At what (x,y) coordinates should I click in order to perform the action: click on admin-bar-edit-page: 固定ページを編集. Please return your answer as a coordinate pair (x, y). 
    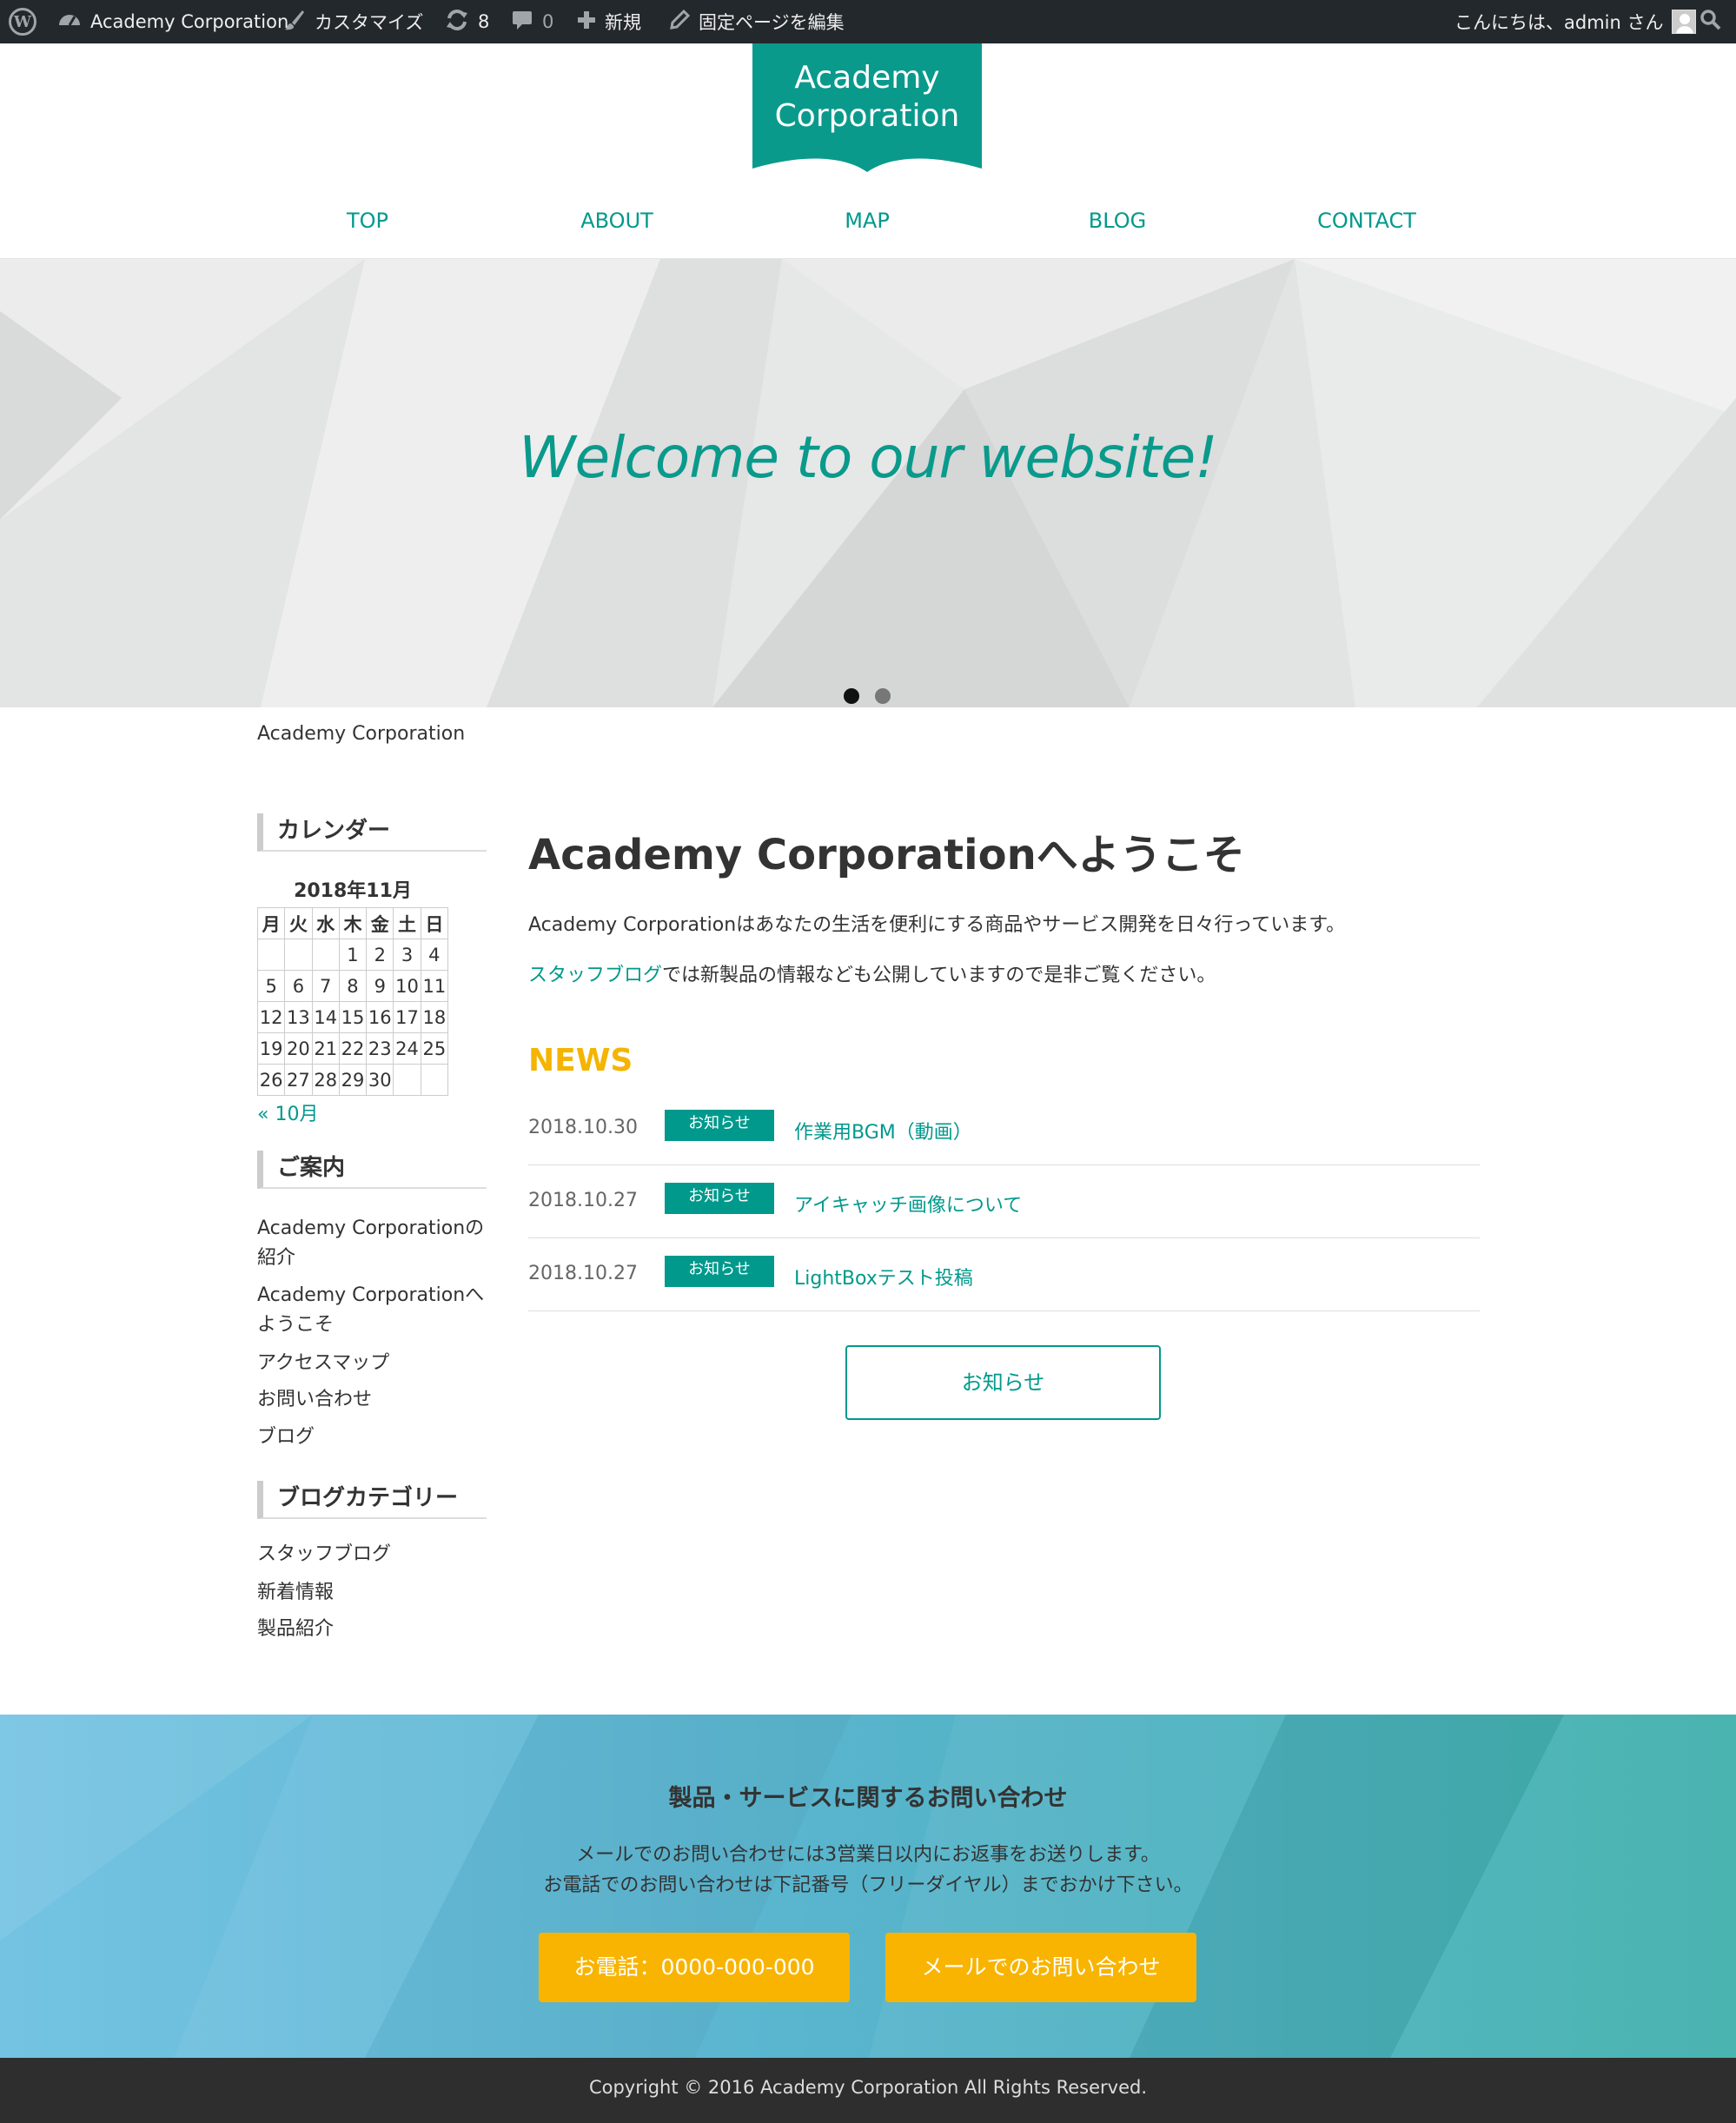
    Looking at the image, I should click on (757, 21).